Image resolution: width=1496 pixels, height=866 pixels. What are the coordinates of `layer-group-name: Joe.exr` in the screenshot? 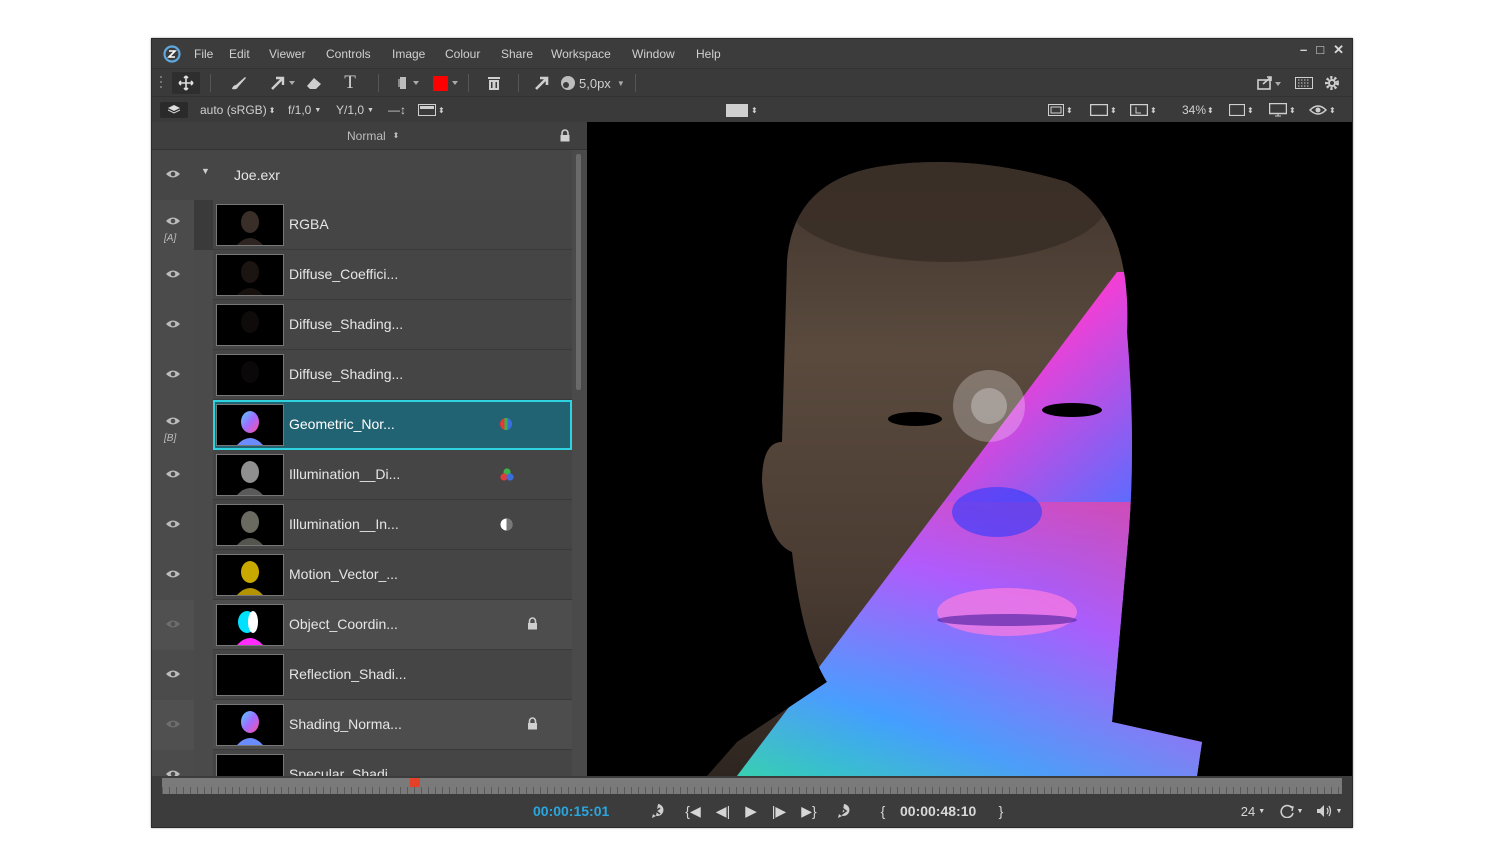 It's located at (257, 175).